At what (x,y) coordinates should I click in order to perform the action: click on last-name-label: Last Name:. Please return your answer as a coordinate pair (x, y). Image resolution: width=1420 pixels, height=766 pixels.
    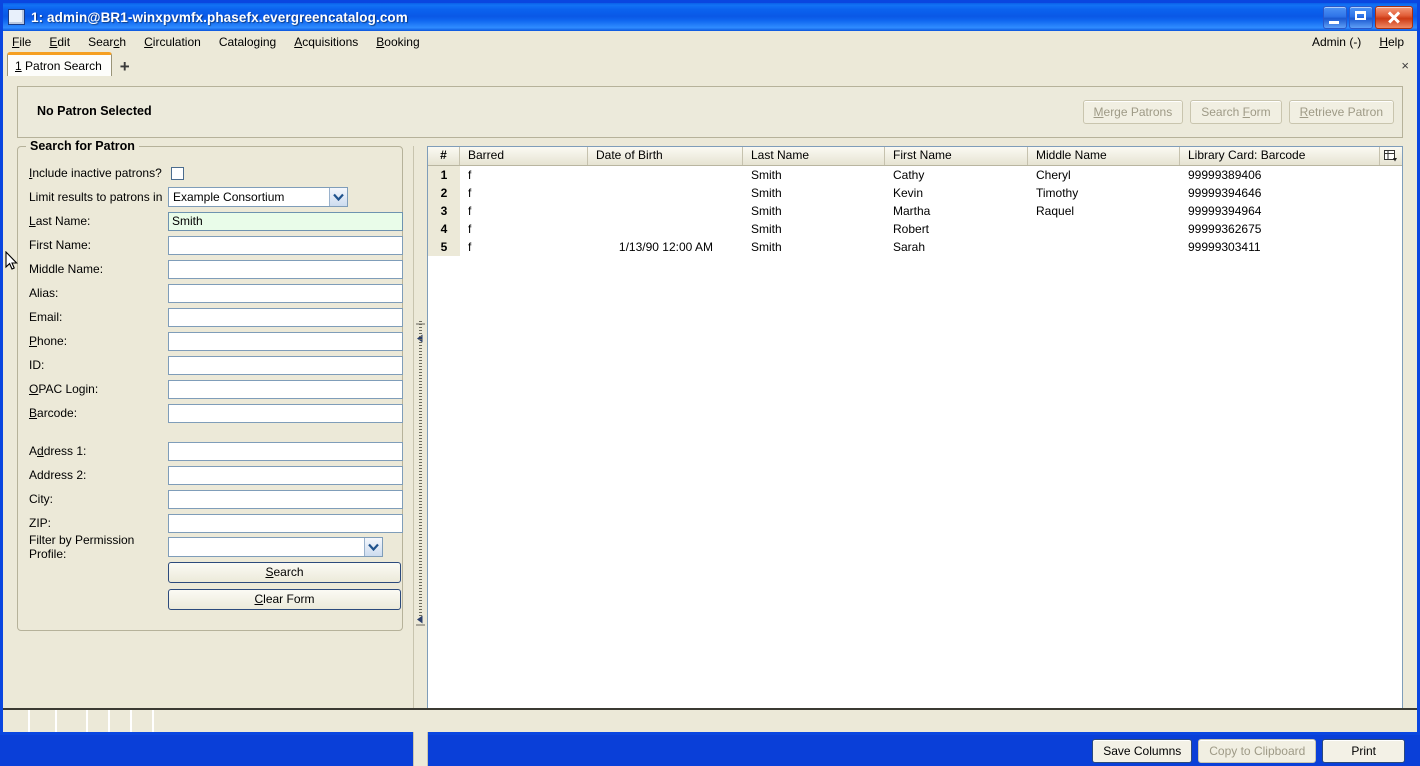
    Looking at the image, I should click on (60, 221).